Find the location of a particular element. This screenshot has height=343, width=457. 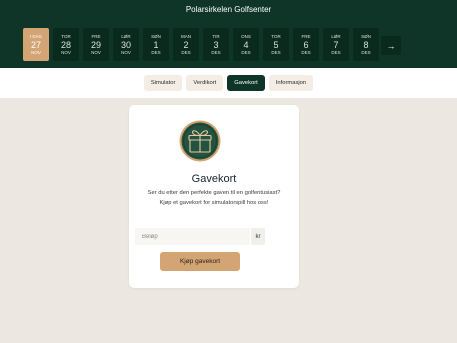

venue-title: Polarsirkelen Golfsenter is located at coordinates (228, 9).